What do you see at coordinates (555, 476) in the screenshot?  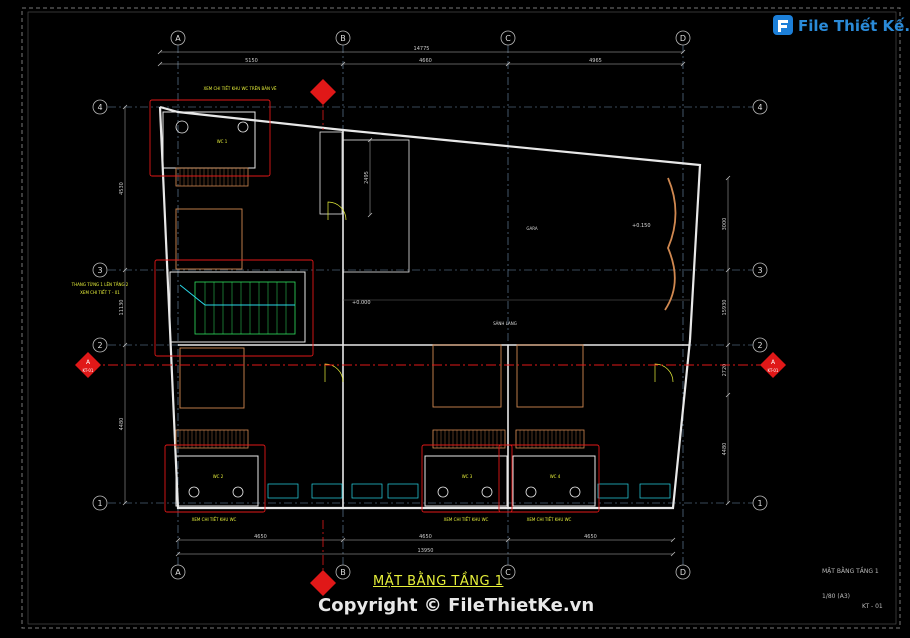 I see `room-label-wc4: WC 4` at bounding box center [555, 476].